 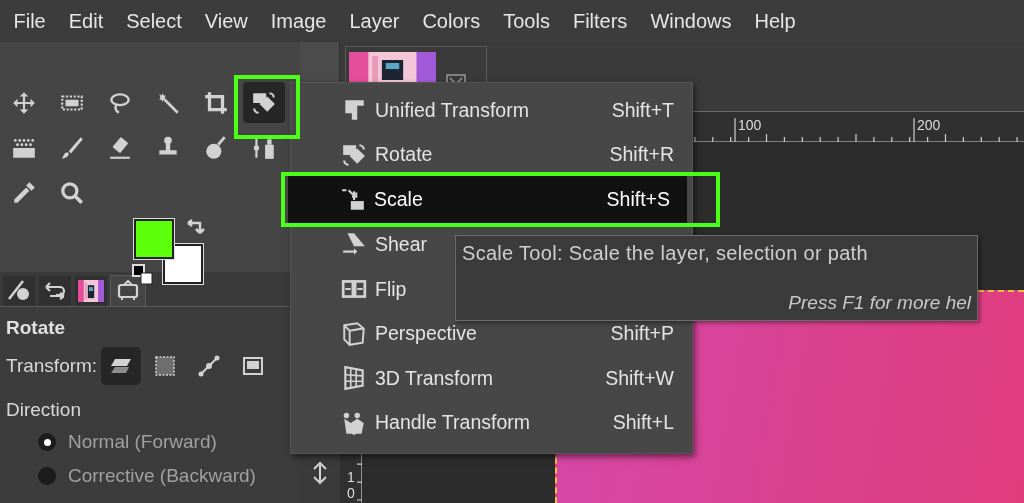 What do you see at coordinates (351, 485) in the screenshot?
I see `ruler-label: 10` at bounding box center [351, 485].